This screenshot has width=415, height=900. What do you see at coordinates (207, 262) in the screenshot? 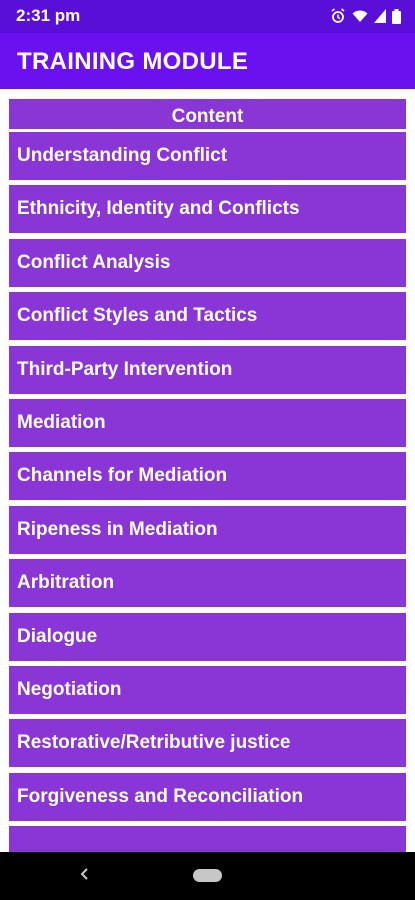
I see `list-item: Conflict Analysis` at bounding box center [207, 262].